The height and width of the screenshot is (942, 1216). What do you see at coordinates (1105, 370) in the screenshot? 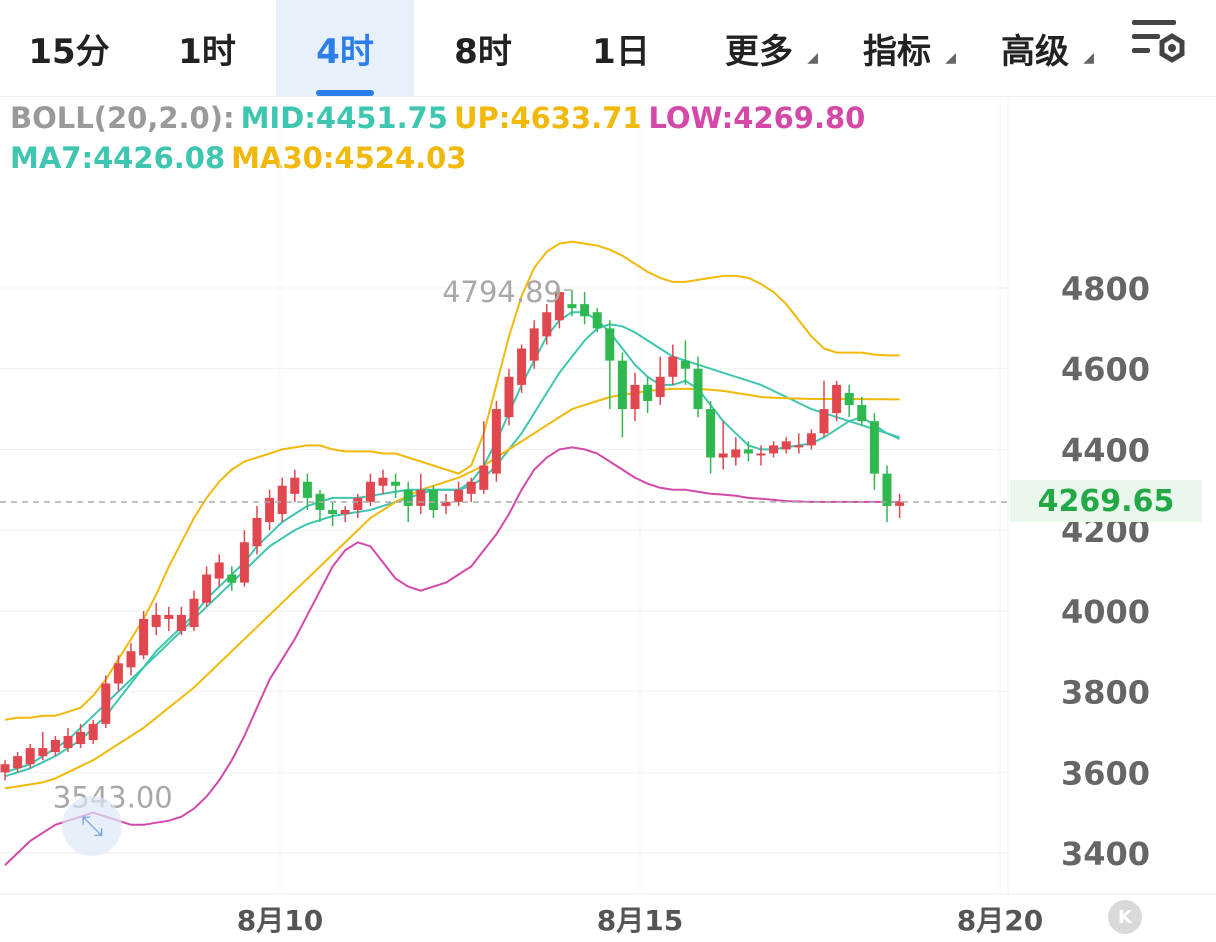
I see `y-tick-label: 4600` at bounding box center [1105, 370].